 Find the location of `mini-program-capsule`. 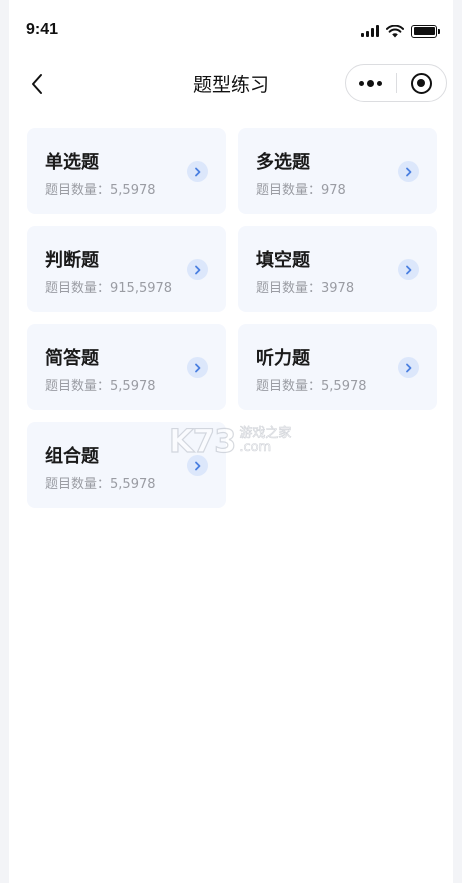

mini-program-capsule is located at coordinates (396, 83).